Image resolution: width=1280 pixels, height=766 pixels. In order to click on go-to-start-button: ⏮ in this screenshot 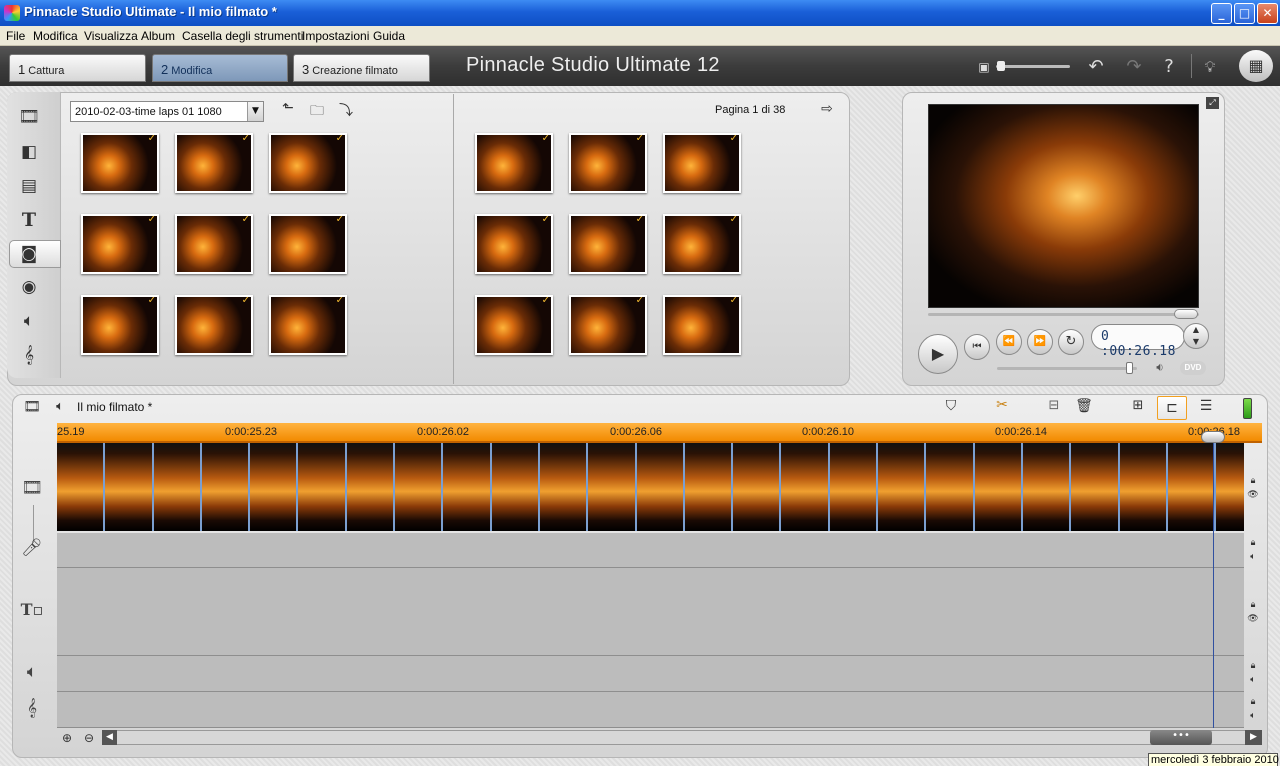, I will do `click(977, 347)`.